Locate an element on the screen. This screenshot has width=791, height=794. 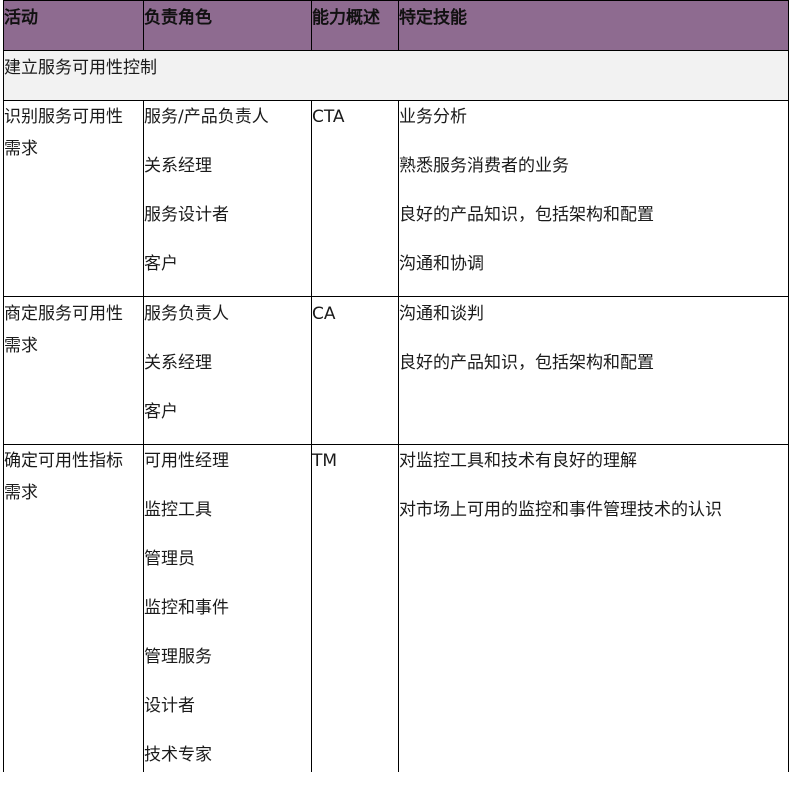
row2-roles: 服务负责人 关系经理 客户 is located at coordinates (186, 377).